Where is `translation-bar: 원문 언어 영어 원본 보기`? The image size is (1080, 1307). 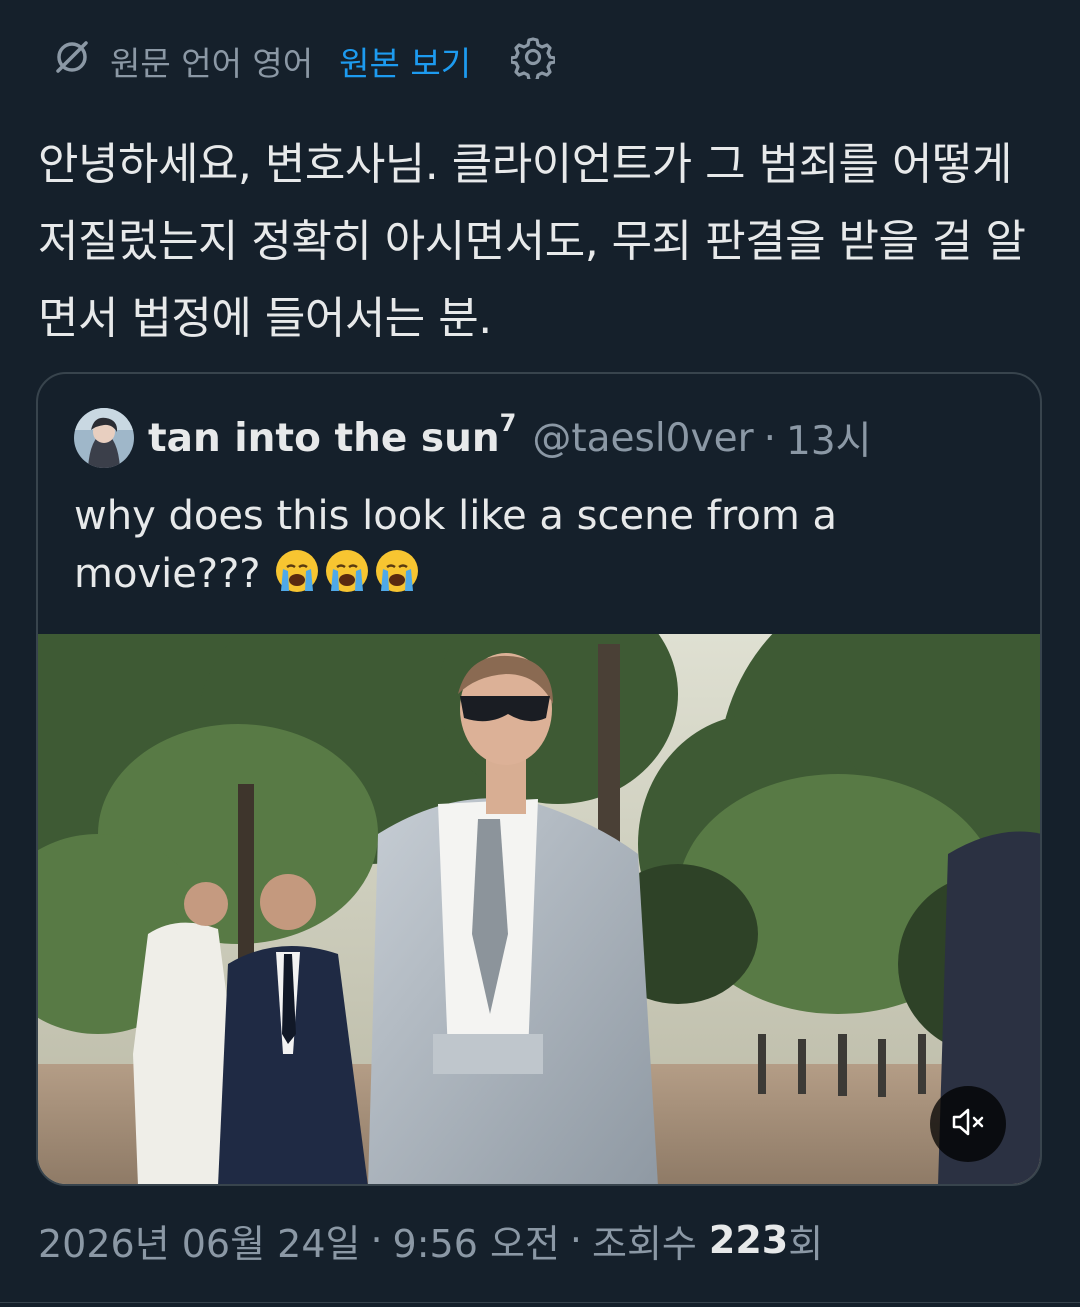
translation-bar: 원문 언어 영어 원본 보기 is located at coordinates (304, 61).